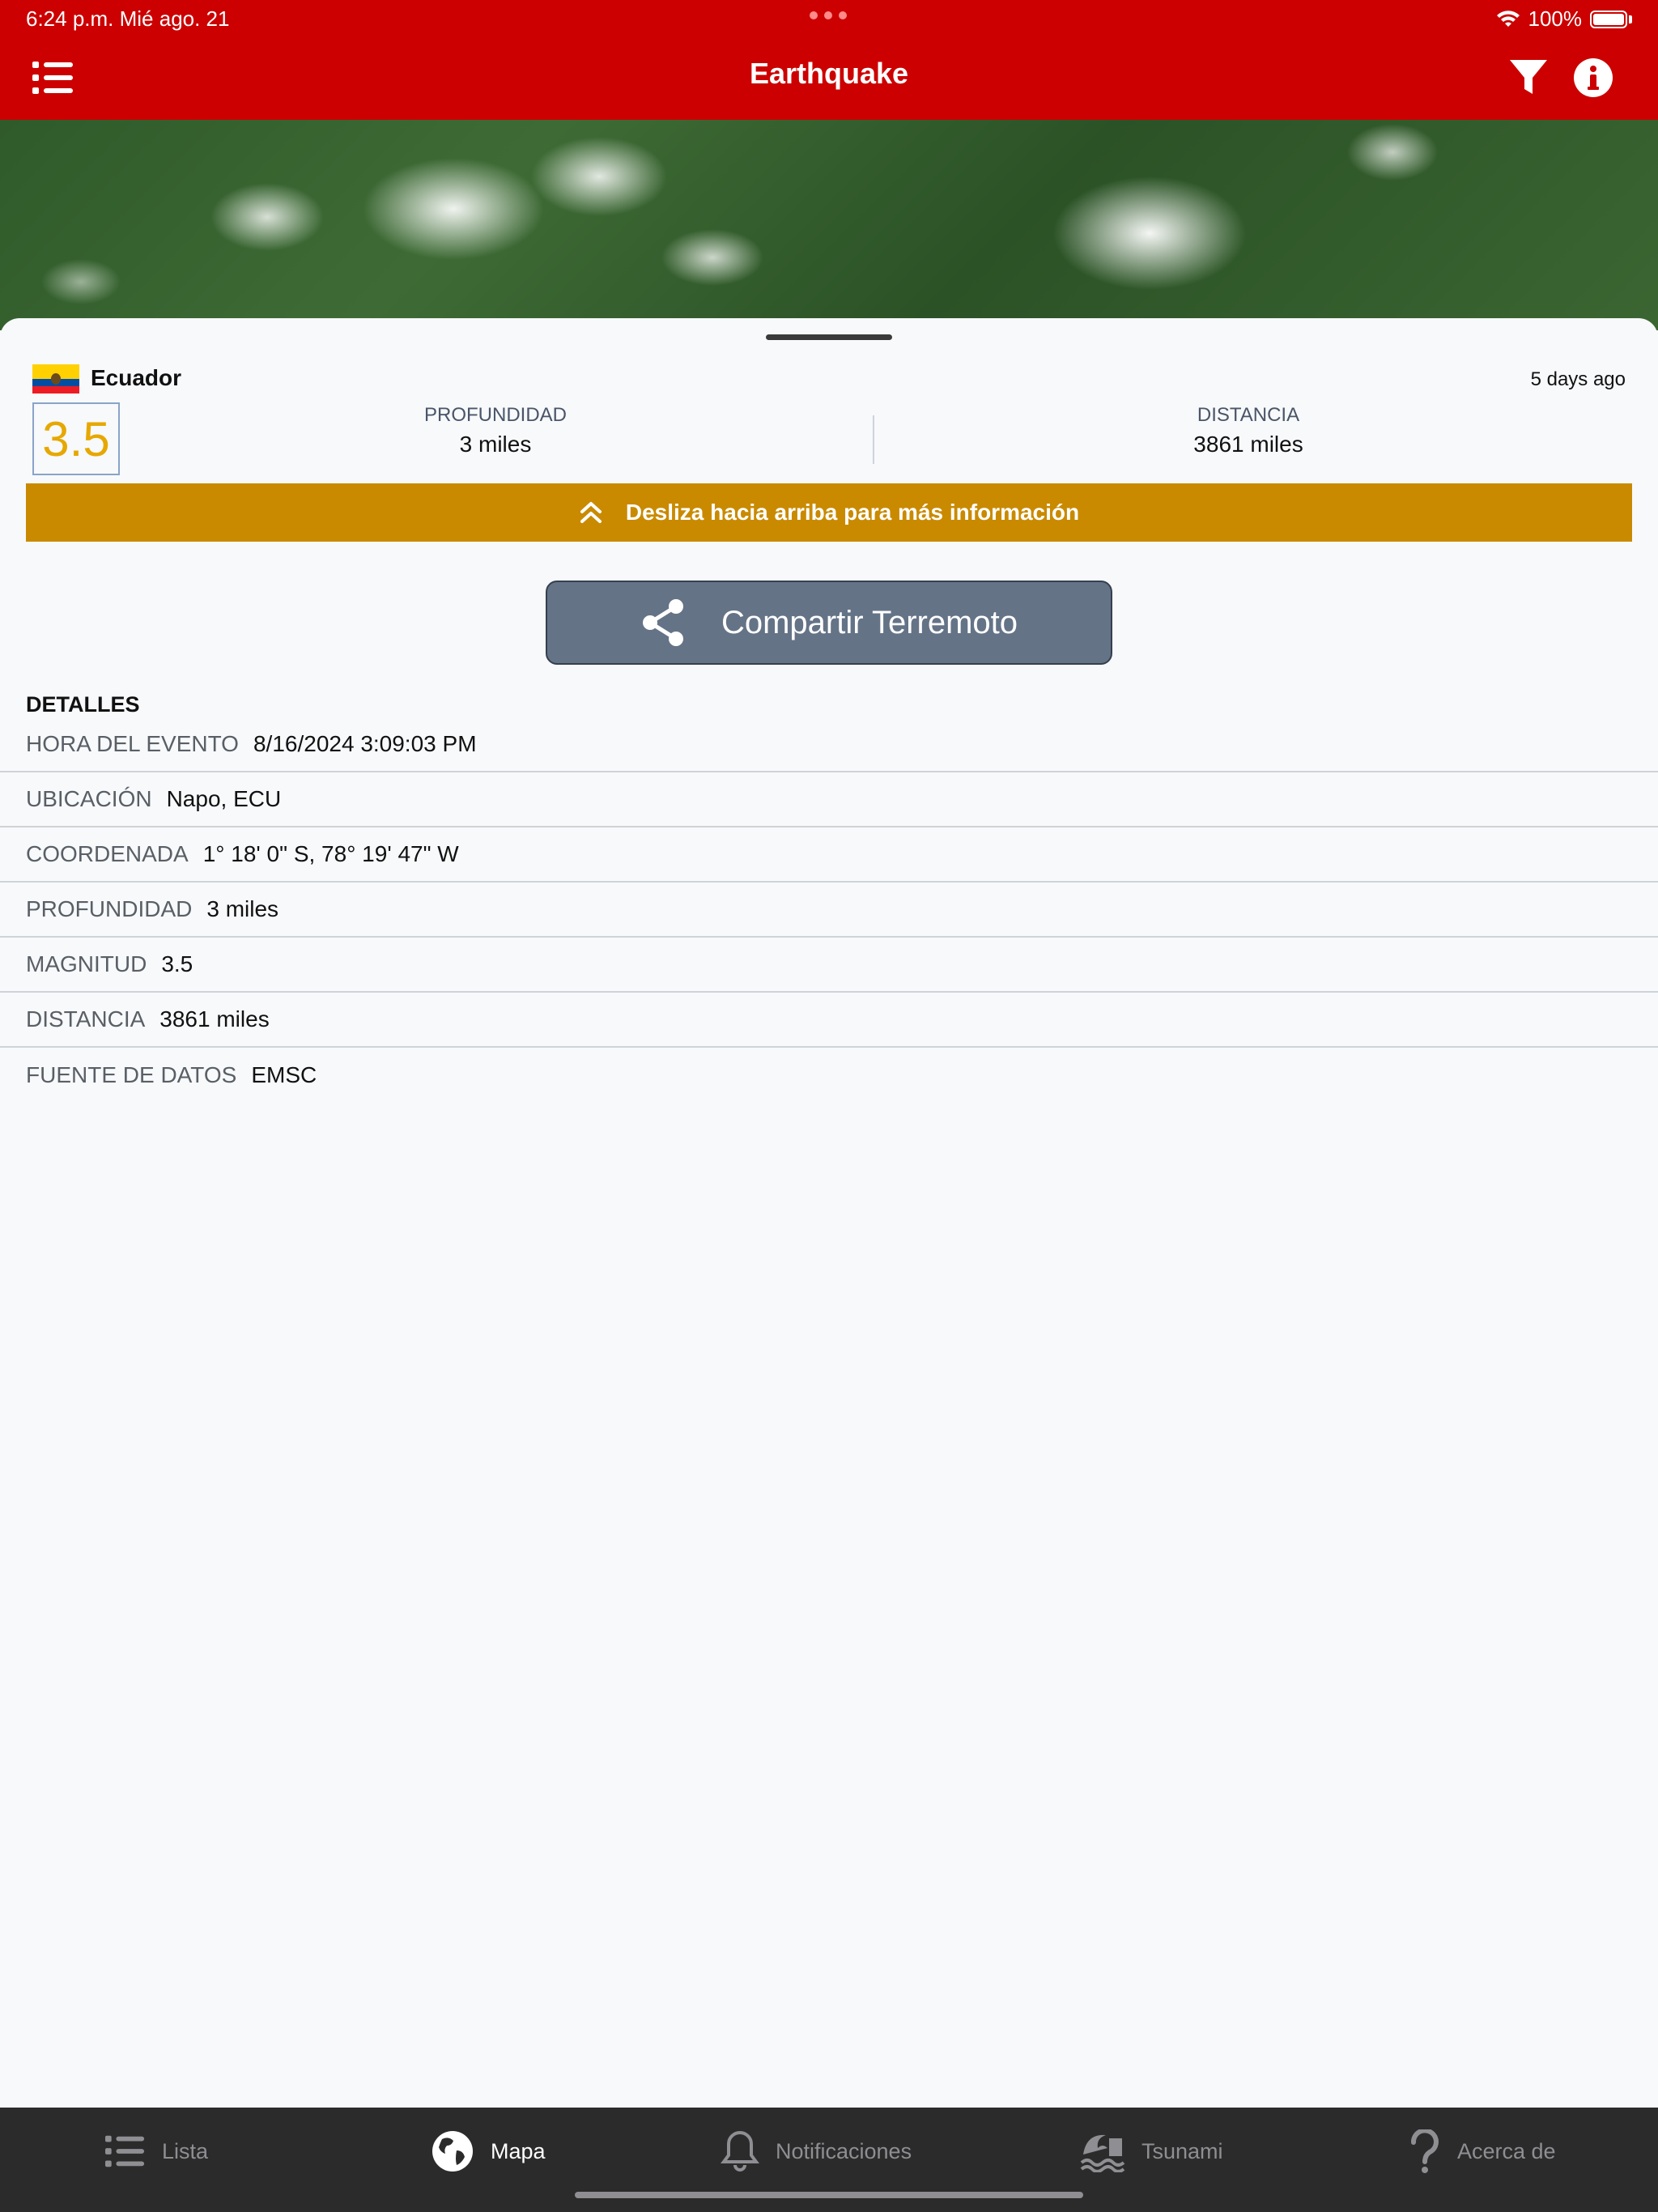  What do you see at coordinates (495, 415) in the screenshot?
I see `depth-label: PROFUNDIDAD` at bounding box center [495, 415].